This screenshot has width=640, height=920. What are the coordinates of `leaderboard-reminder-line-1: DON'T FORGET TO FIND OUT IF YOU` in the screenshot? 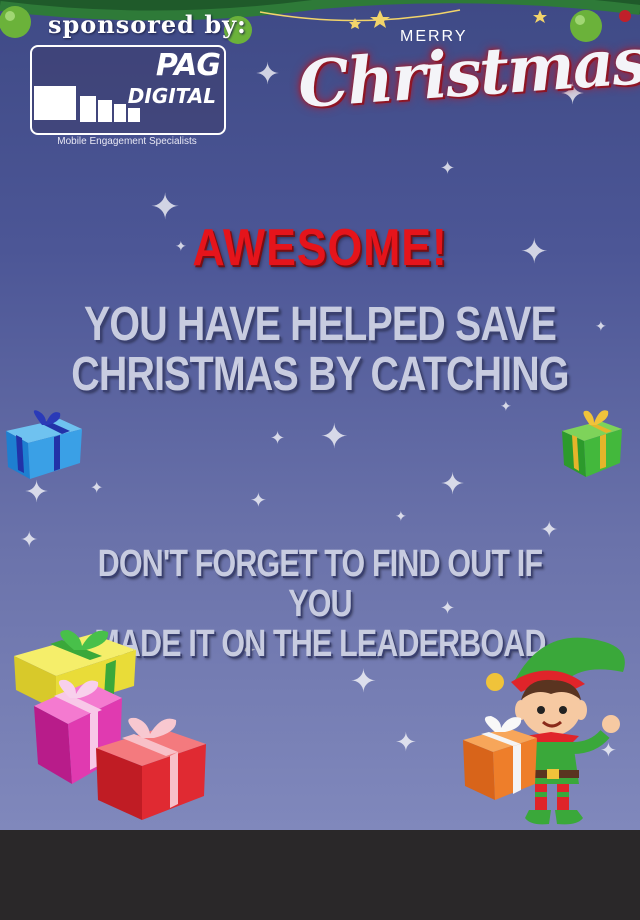 It's located at (320, 584).